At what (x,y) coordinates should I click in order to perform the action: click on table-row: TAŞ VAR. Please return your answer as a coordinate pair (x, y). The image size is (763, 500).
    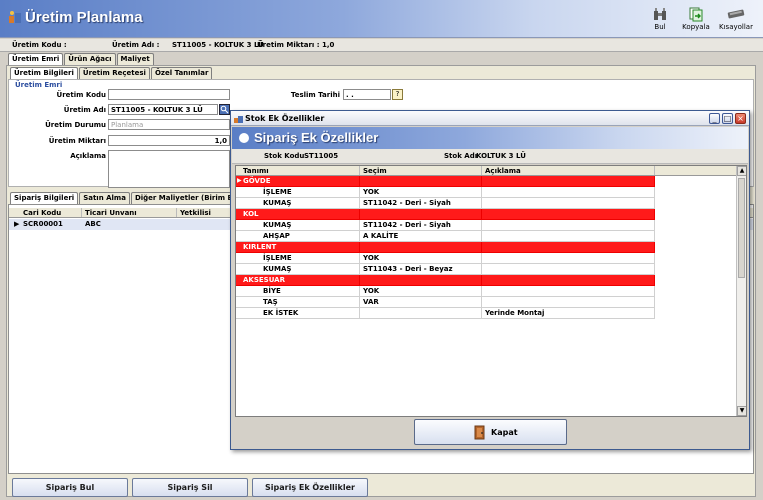
    Looking at the image, I should click on (448, 302).